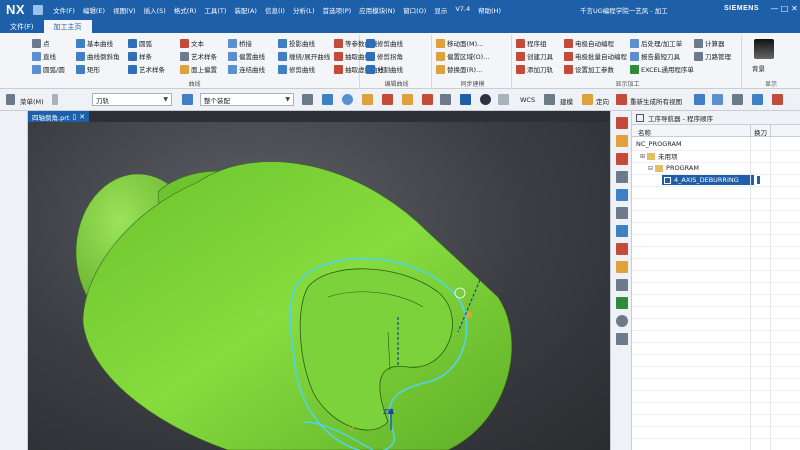 The width and height of the screenshot is (800, 450). I want to click on save-icon, so click(38, 9).